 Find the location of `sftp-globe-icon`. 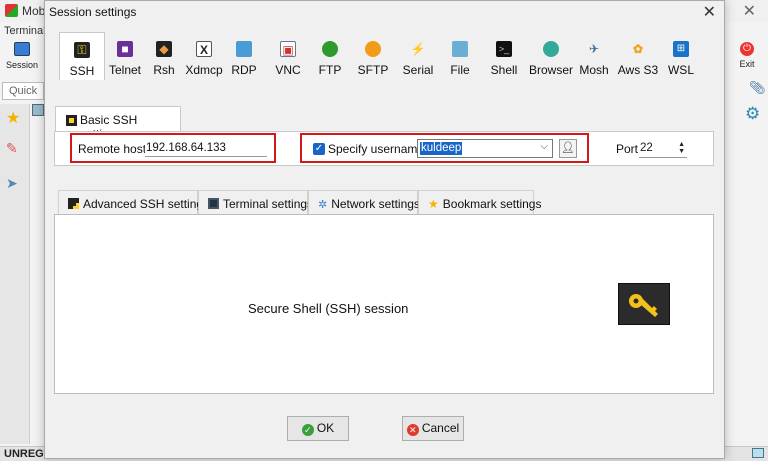

sftp-globe-icon is located at coordinates (373, 49).